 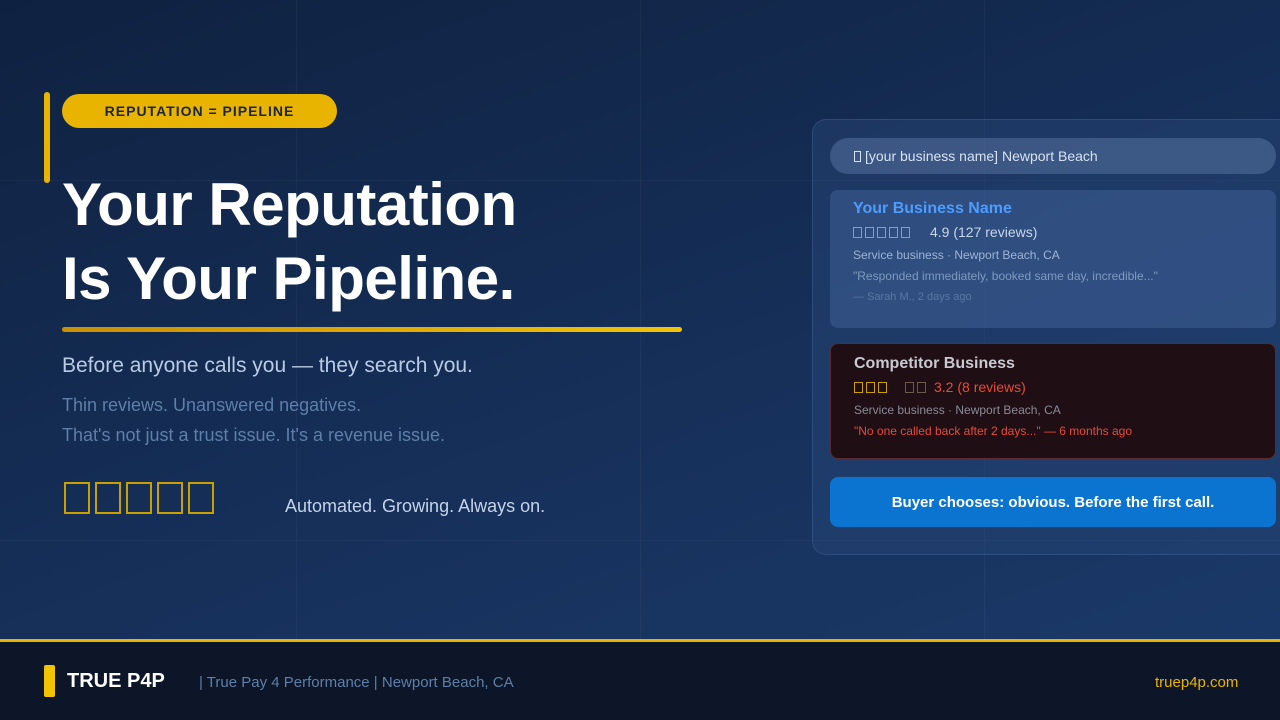 What do you see at coordinates (912, 297) in the screenshot?
I see `own-review-attribution: — Sarah M., 2 days ago` at bounding box center [912, 297].